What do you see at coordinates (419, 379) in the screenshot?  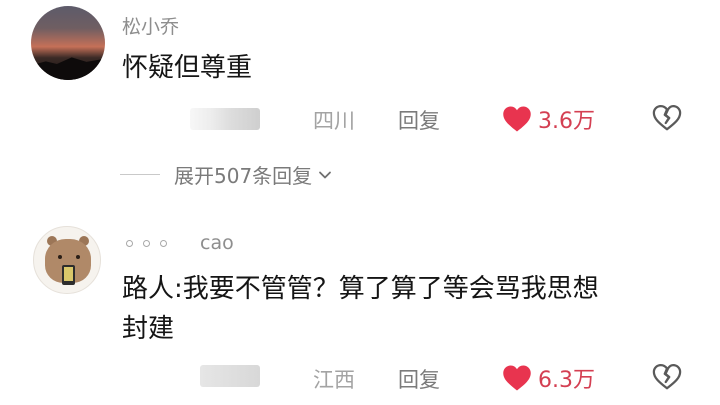 I see `reply-button: 回复` at bounding box center [419, 379].